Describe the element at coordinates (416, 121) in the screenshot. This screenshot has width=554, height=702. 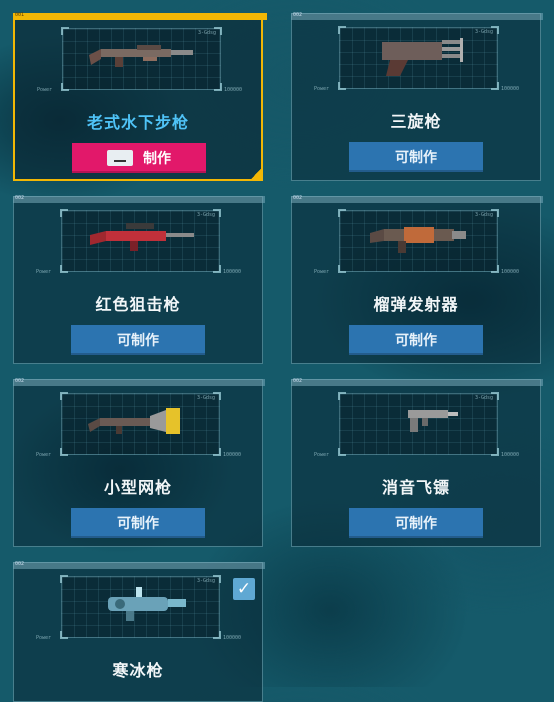
I see `weapon-name: 三旋枪` at that location.